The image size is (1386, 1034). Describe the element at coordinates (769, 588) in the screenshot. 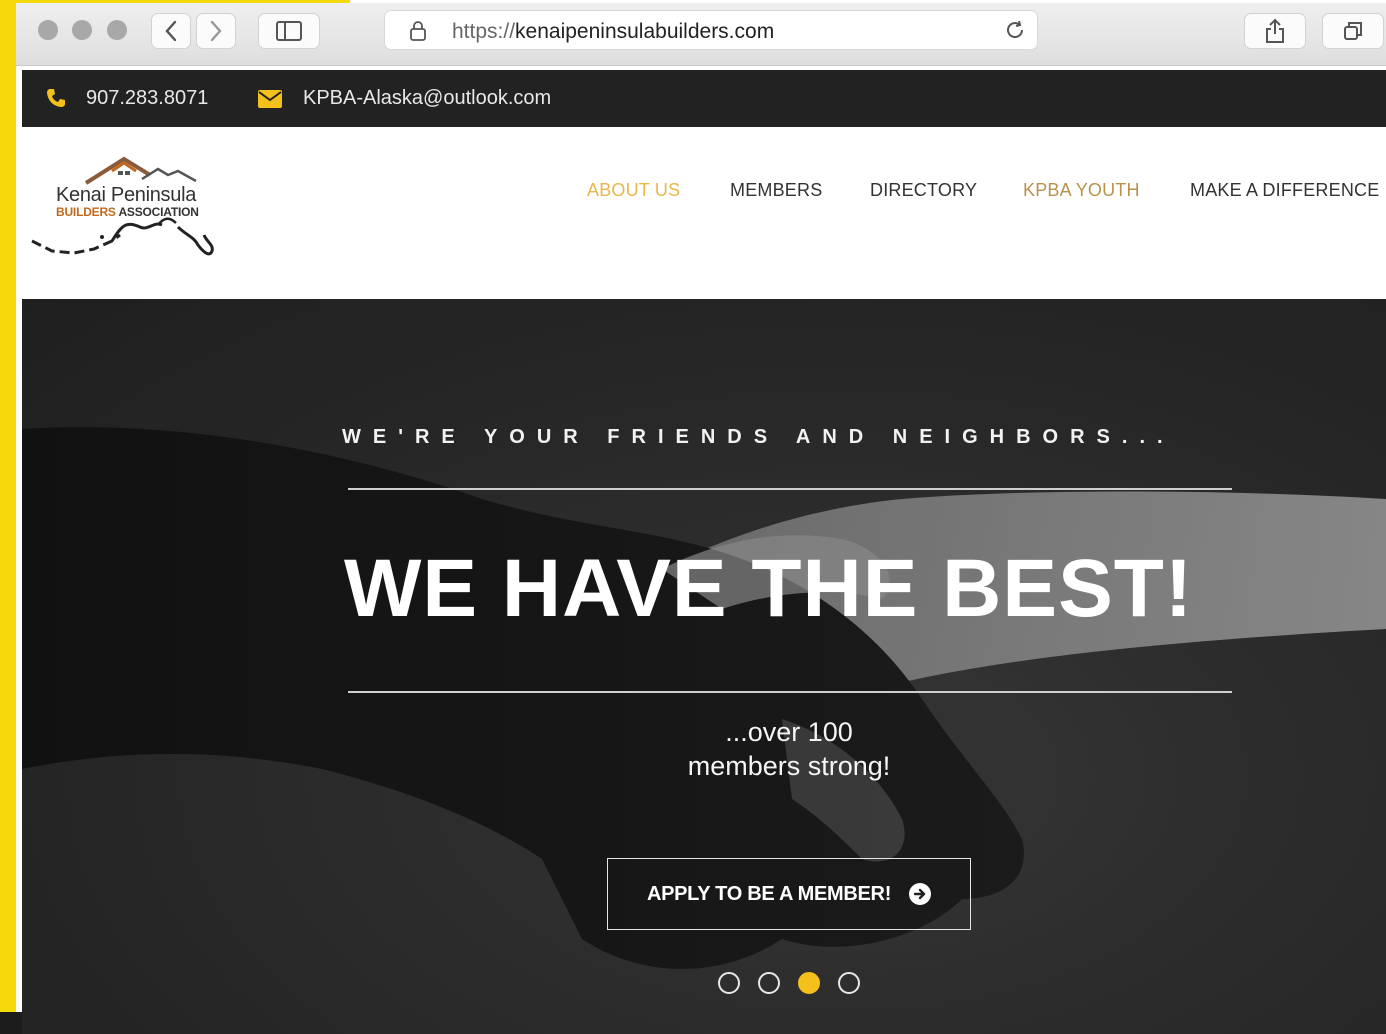

I see `hero-headline: WE HAVE THE BEST!` at that location.